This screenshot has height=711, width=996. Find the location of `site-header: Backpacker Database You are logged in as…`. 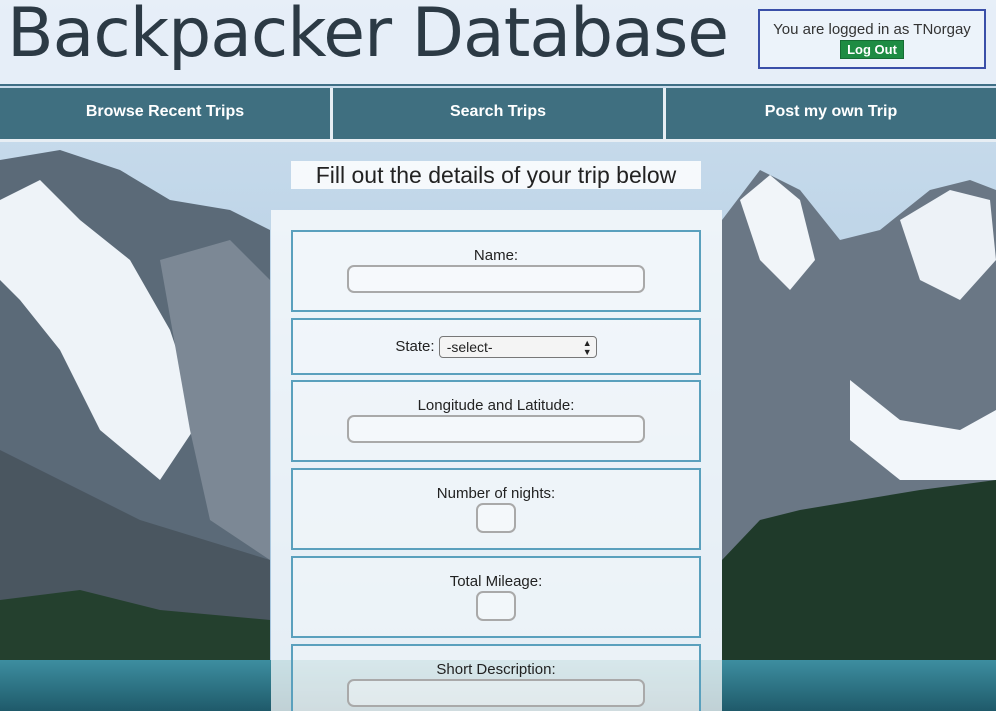

site-header: Backpacker Database You are logged in as… is located at coordinates (498, 43).